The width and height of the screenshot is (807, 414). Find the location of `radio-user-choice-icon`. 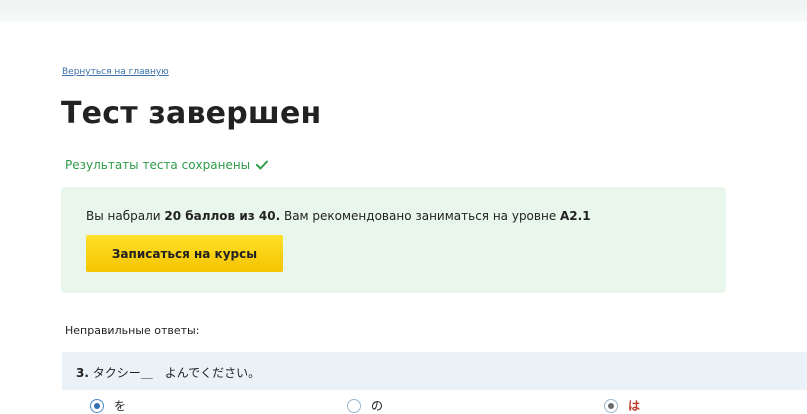

radio-user-choice-icon is located at coordinates (611, 405).